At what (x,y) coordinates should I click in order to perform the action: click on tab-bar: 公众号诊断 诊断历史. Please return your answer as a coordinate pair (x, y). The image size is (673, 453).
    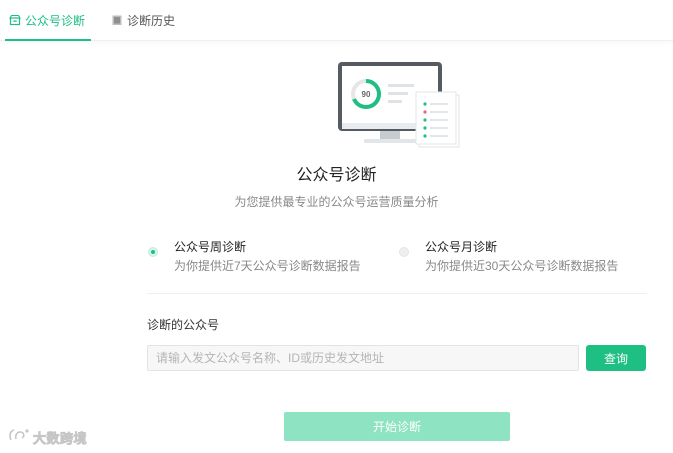
    Looking at the image, I should click on (336, 20).